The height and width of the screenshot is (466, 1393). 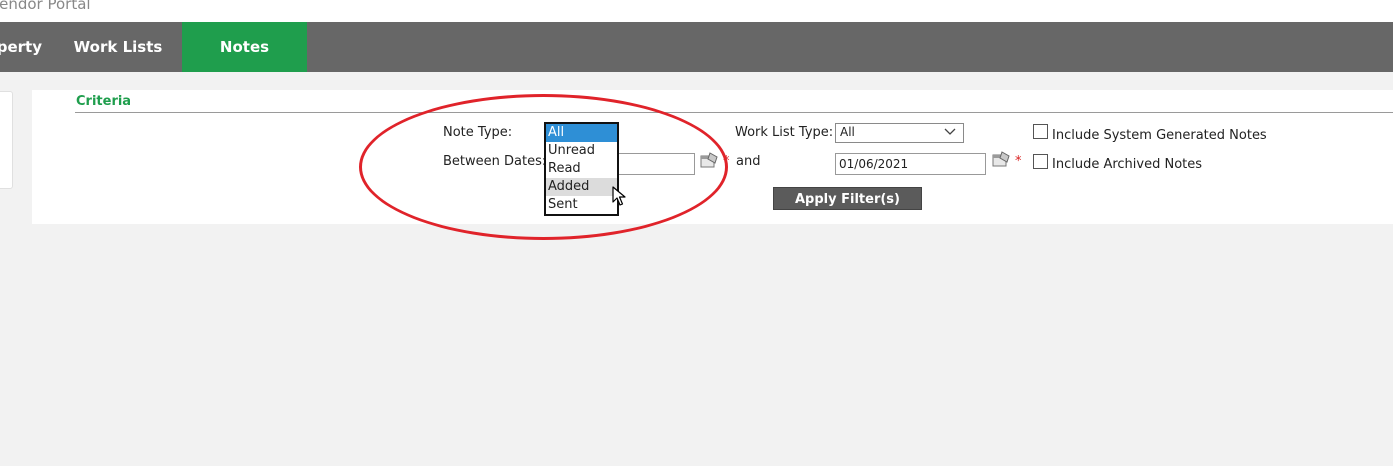 What do you see at coordinates (734, 112) in the screenshot?
I see `criteria-divider` at bounding box center [734, 112].